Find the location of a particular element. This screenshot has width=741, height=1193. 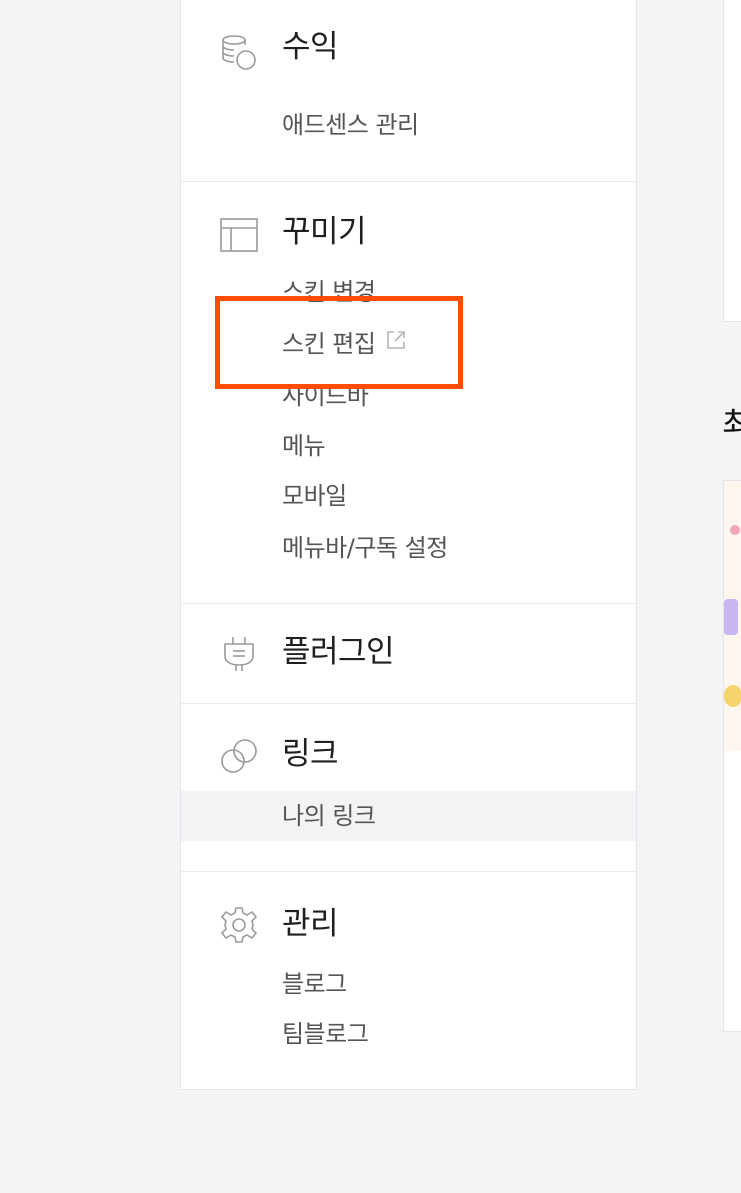

gear-icon is located at coordinates (239, 925).